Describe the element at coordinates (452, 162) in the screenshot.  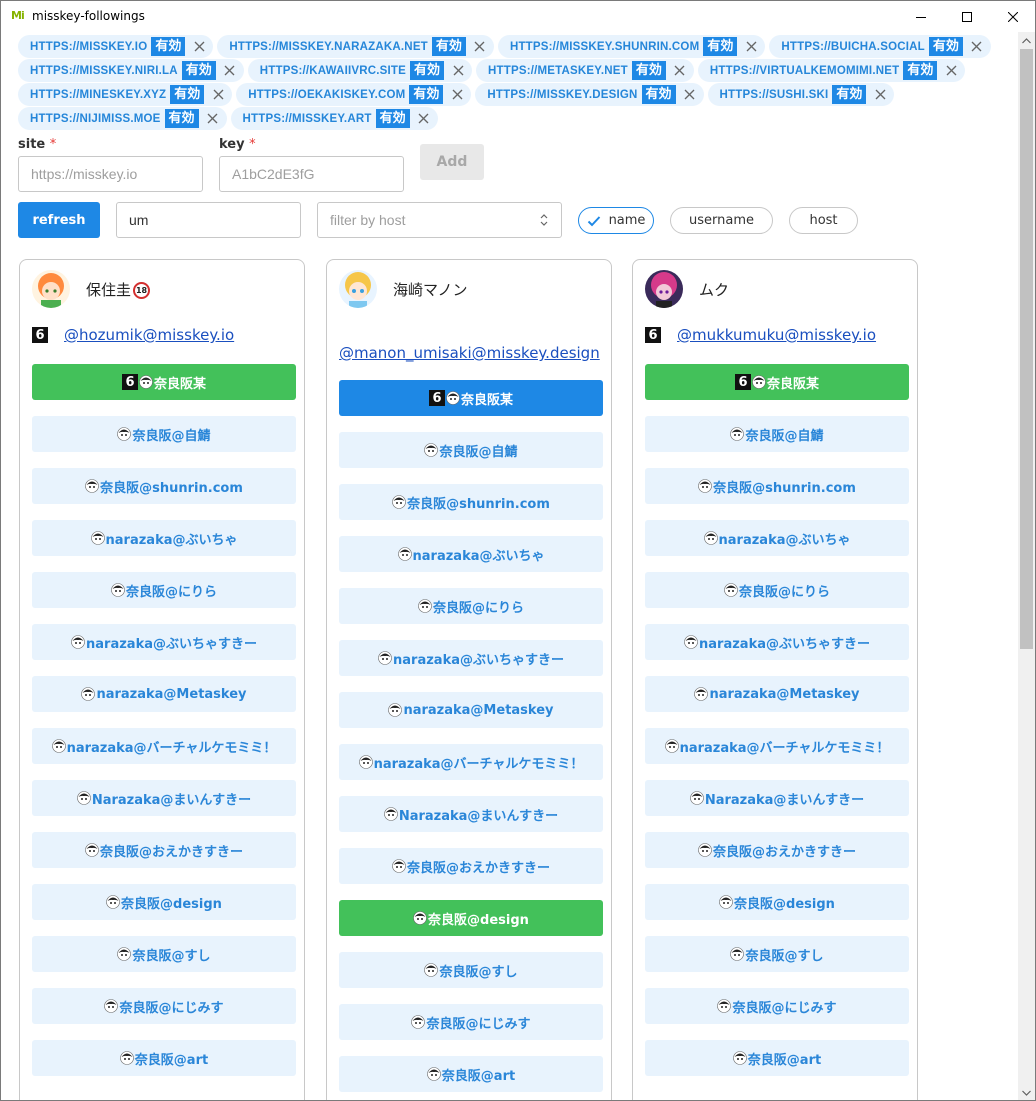
I see `add-button: Add` at that location.